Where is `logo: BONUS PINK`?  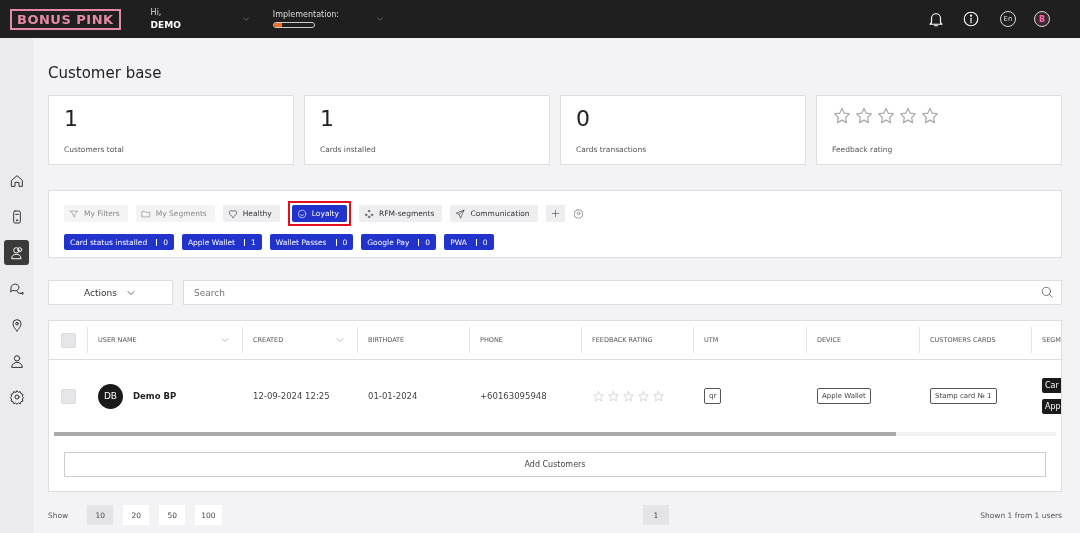 logo: BONUS PINK is located at coordinates (65, 19).